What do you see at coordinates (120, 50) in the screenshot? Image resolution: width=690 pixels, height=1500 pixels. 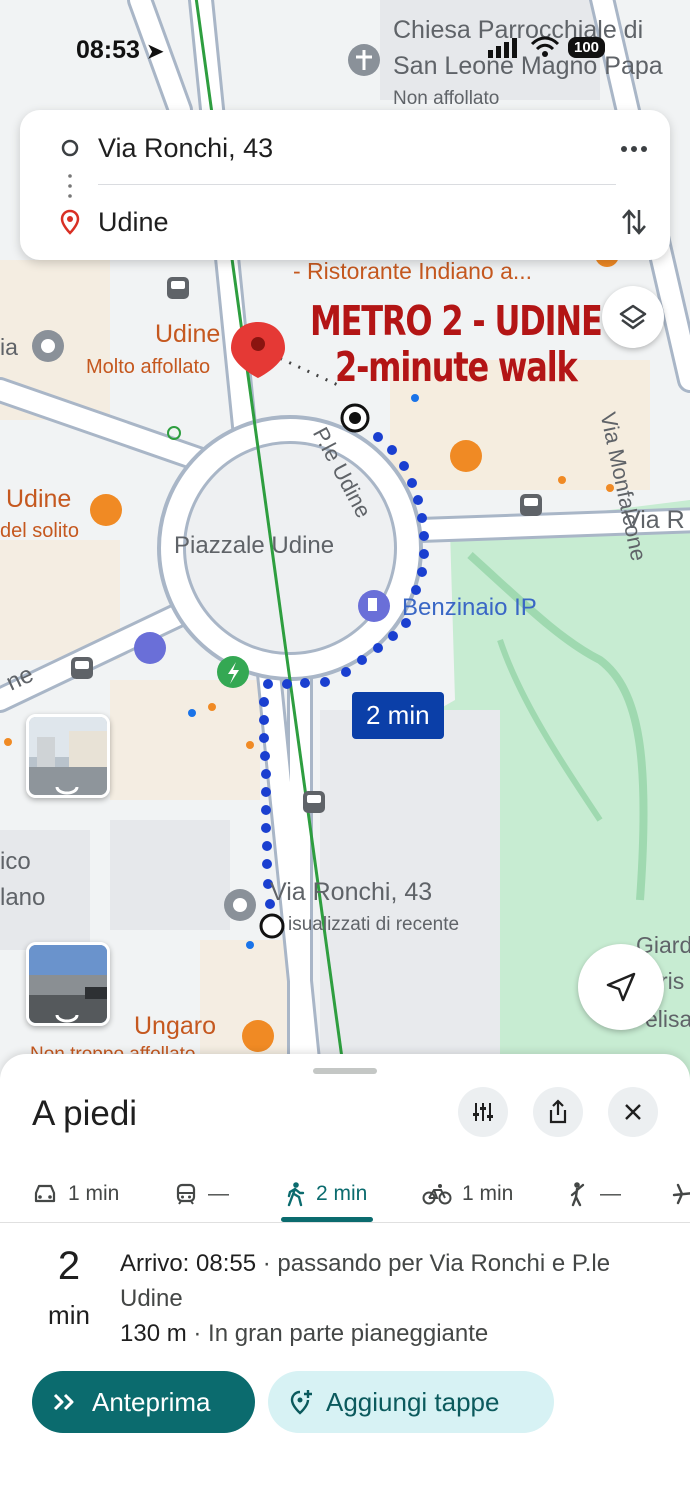 I see `status-time: 08:53 ➤` at bounding box center [120, 50].